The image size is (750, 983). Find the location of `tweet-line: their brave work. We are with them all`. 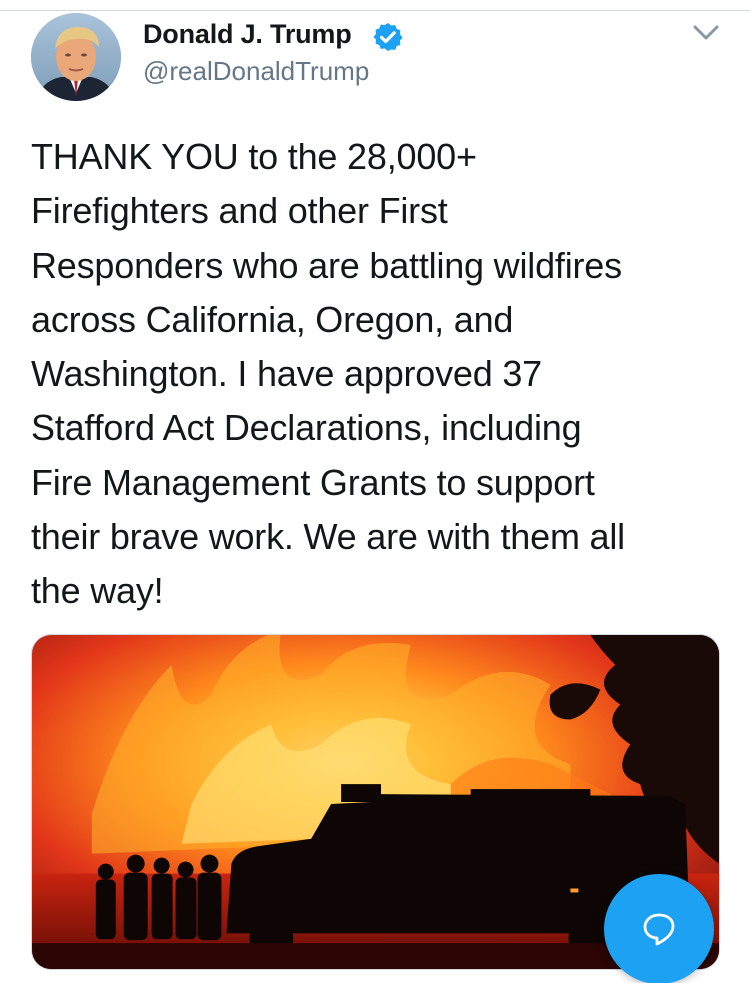

tweet-line: their brave work. We are with them all is located at coordinates (328, 537).